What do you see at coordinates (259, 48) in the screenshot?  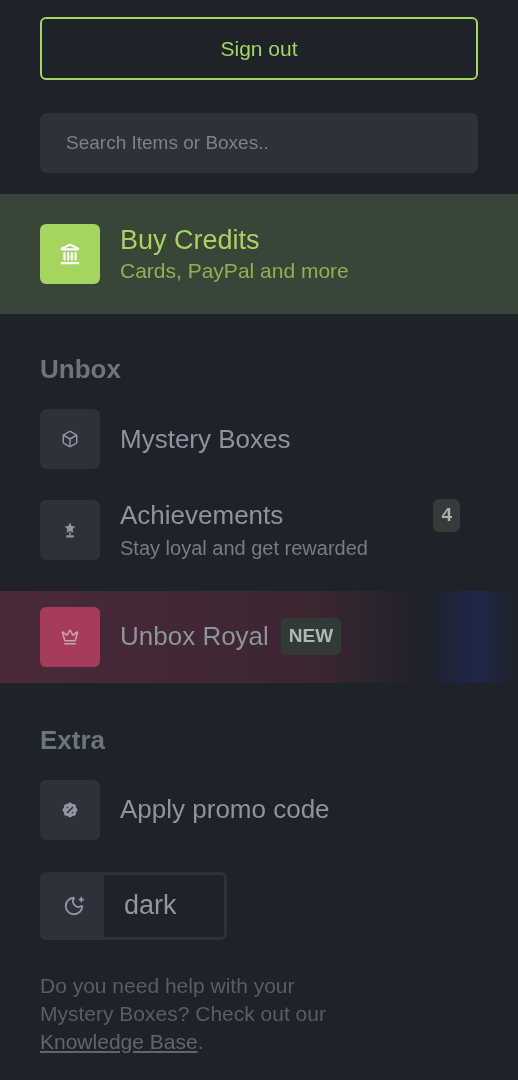 I see `sign-out-button: Sign out` at bounding box center [259, 48].